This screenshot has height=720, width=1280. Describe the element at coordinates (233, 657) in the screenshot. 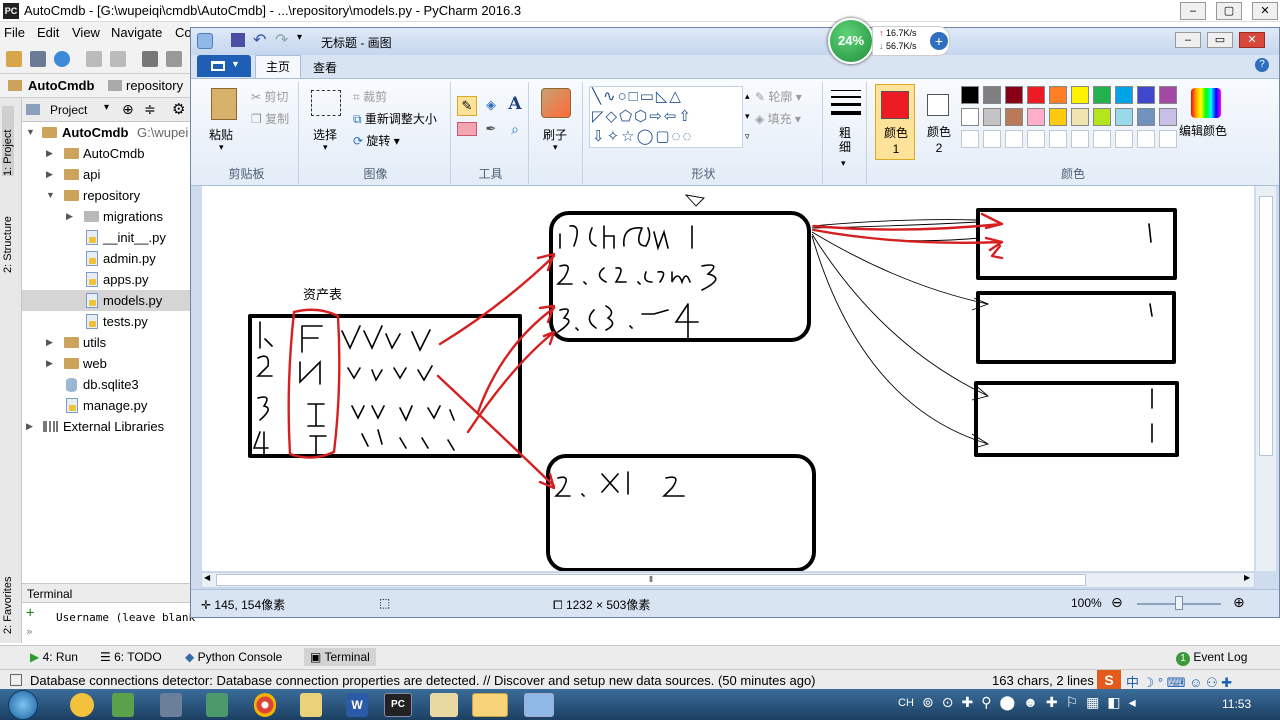

I see `tab-python-console: ◆ Python Console` at that location.